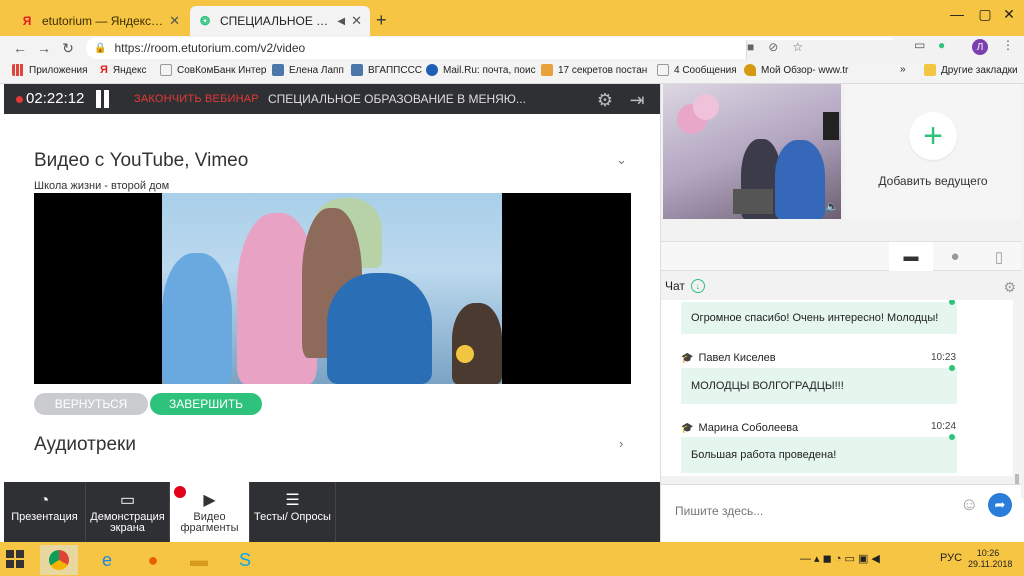 Image resolution: width=1024 pixels, height=576 pixels. I want to click on audio-section-title: Аудиотреки, so click(85, 445).